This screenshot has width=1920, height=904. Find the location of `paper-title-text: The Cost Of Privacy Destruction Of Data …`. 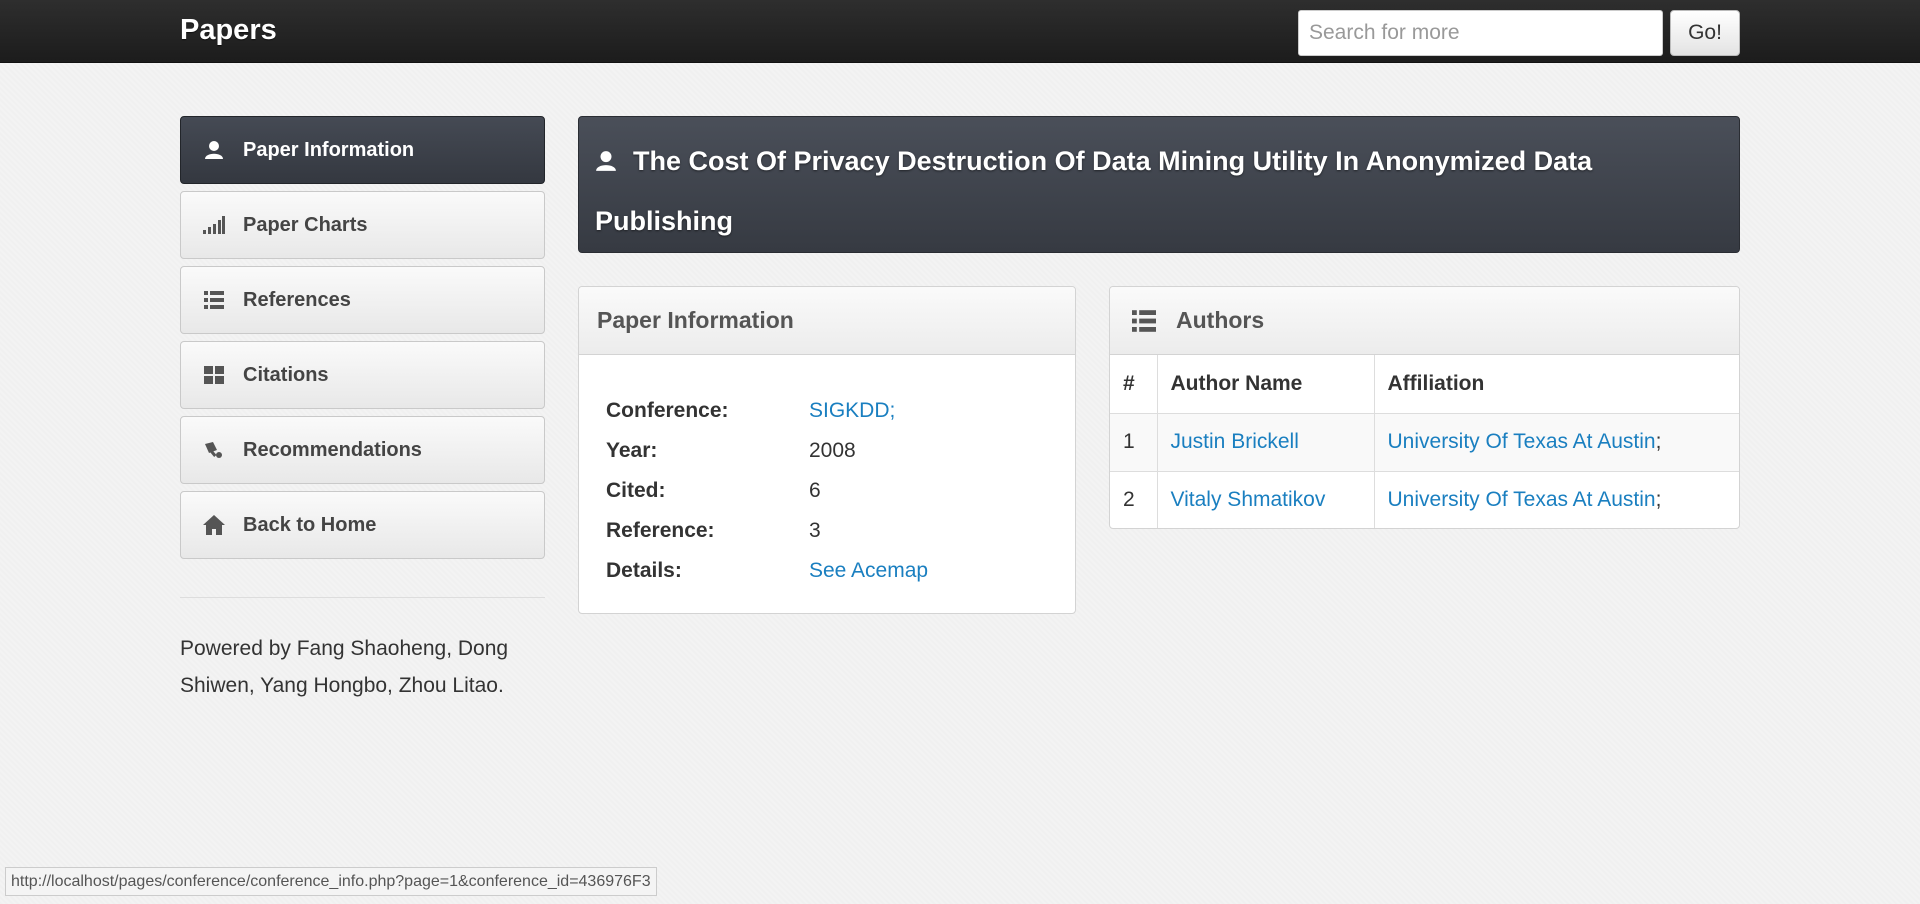

paper-title-text: The Cost Of Privacy Destruction Of Data … is located at coordinates (1094, 191).